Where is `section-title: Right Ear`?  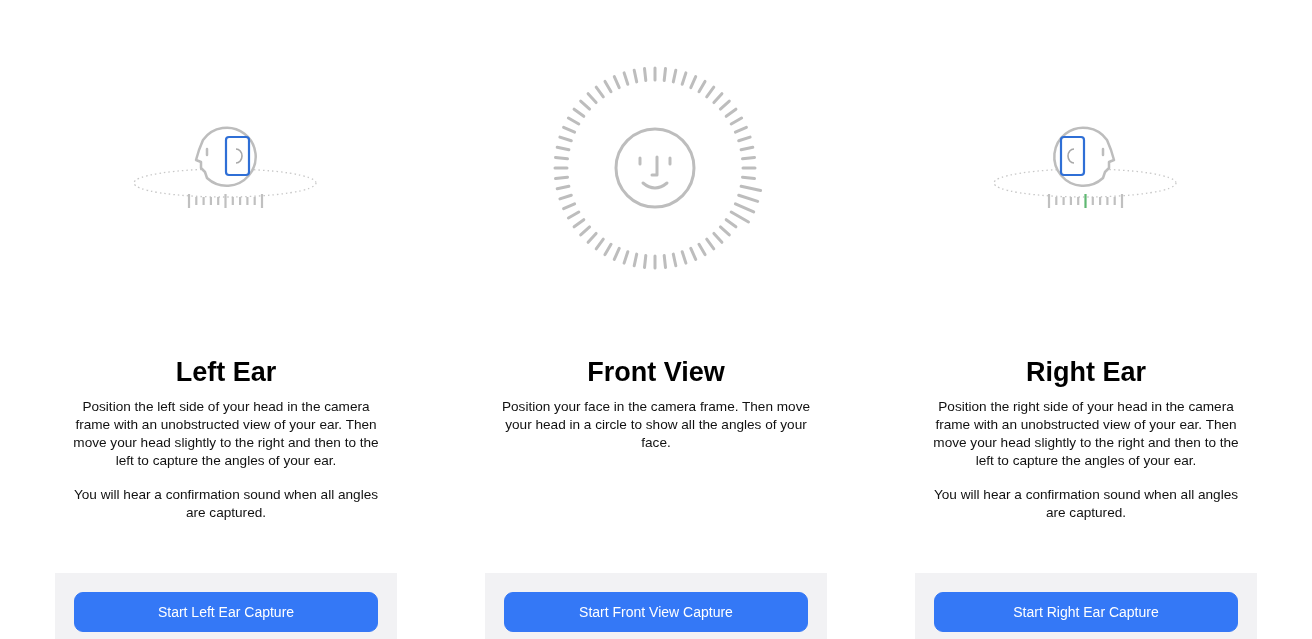
section-title: Right Ear is located at coordinates (1086, 372).